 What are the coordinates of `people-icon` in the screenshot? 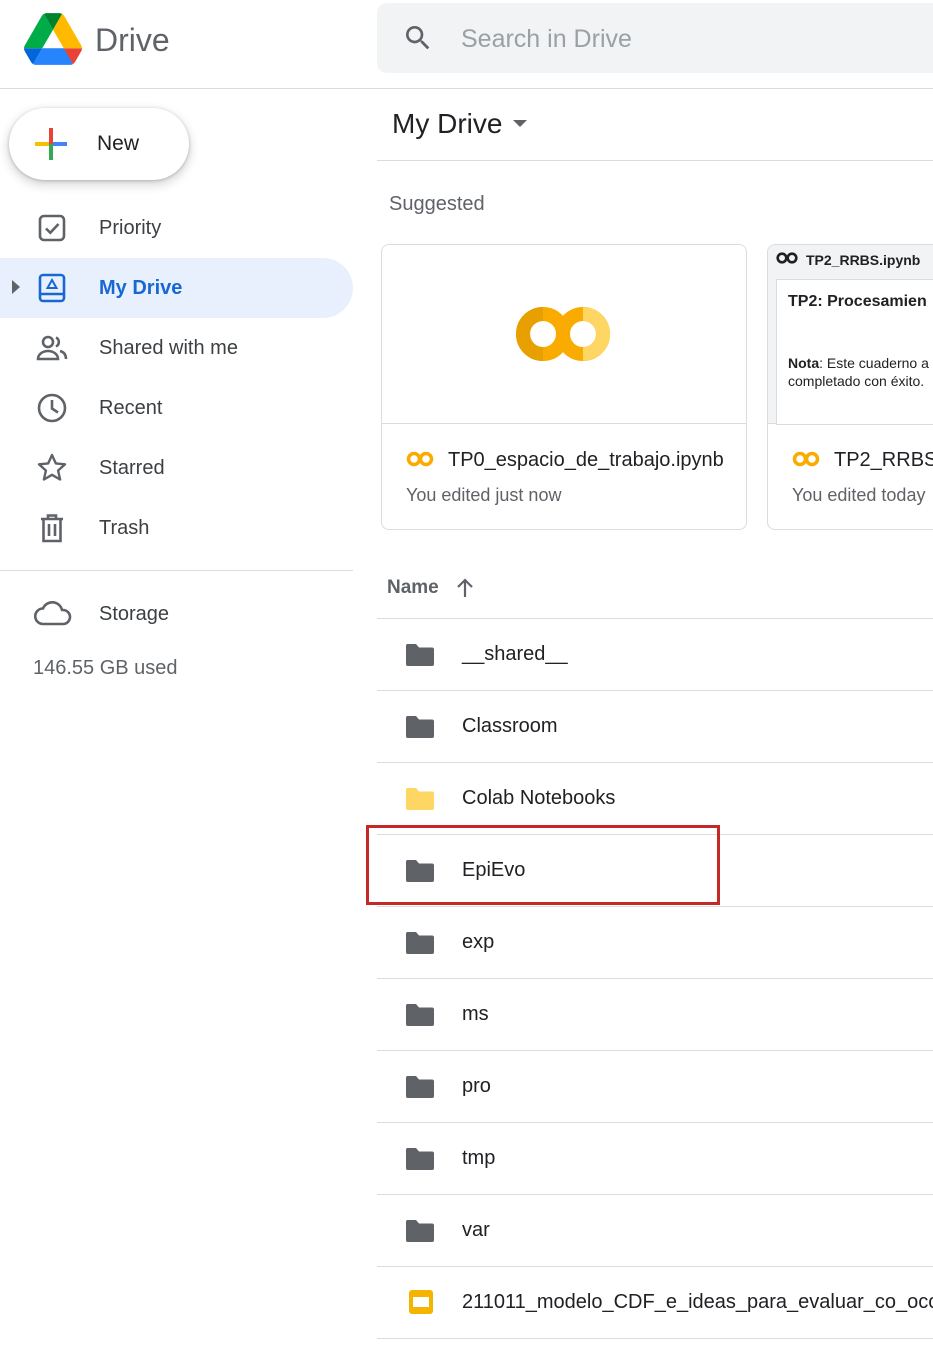 It's located at (52, 348).